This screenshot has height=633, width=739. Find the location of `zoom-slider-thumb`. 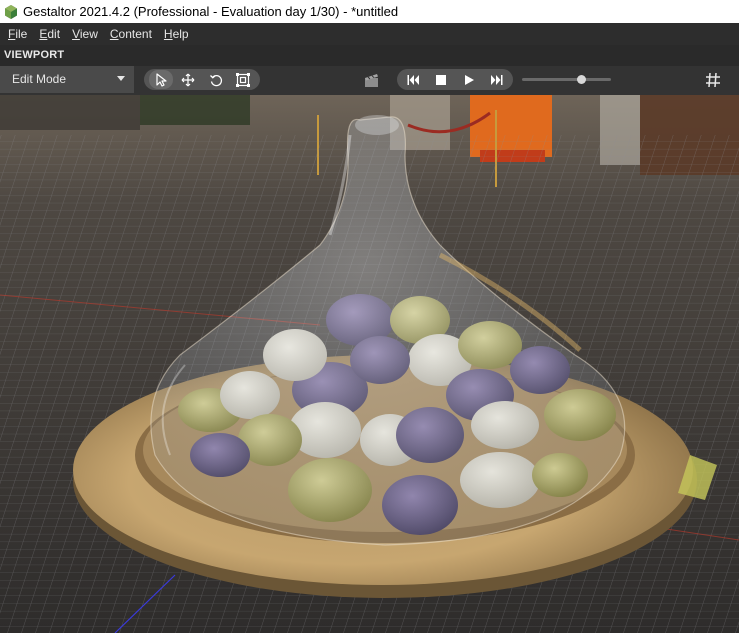

zoom-slider-thumb is located at coordinates (581, 79).